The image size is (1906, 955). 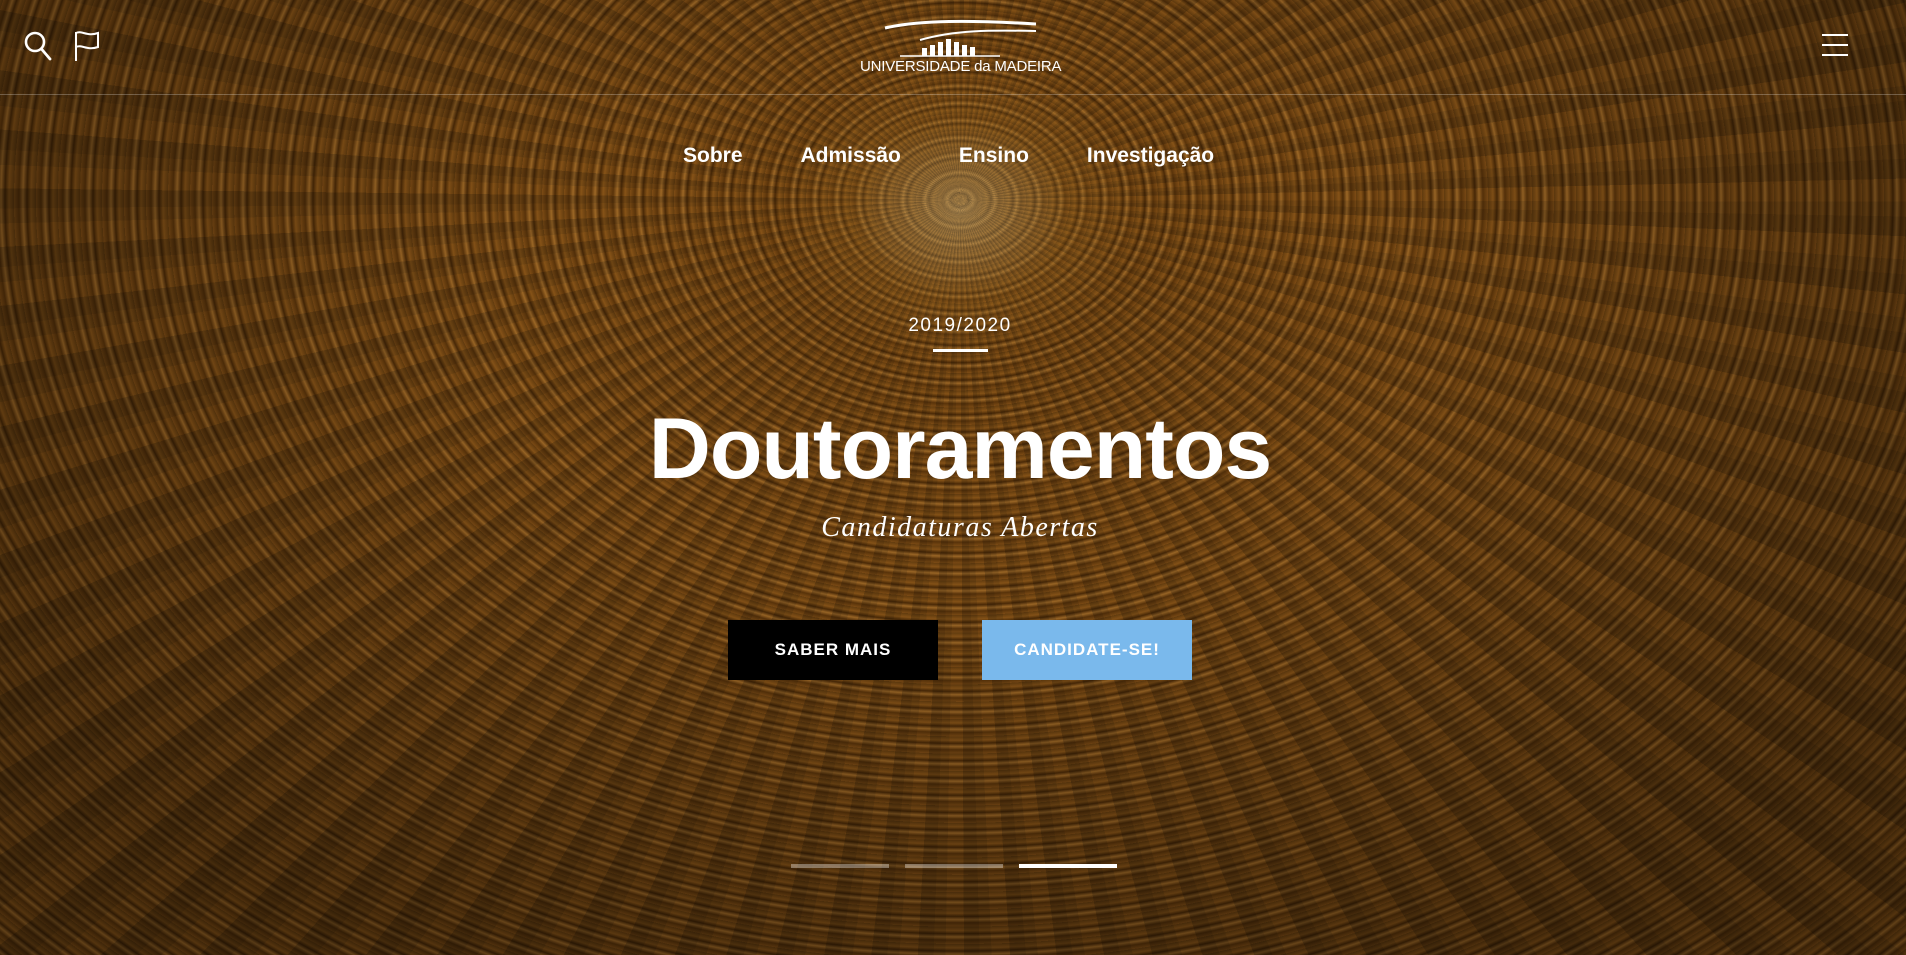 I want to click on hamburger-menu-icon, so click(x=1835, y=45).